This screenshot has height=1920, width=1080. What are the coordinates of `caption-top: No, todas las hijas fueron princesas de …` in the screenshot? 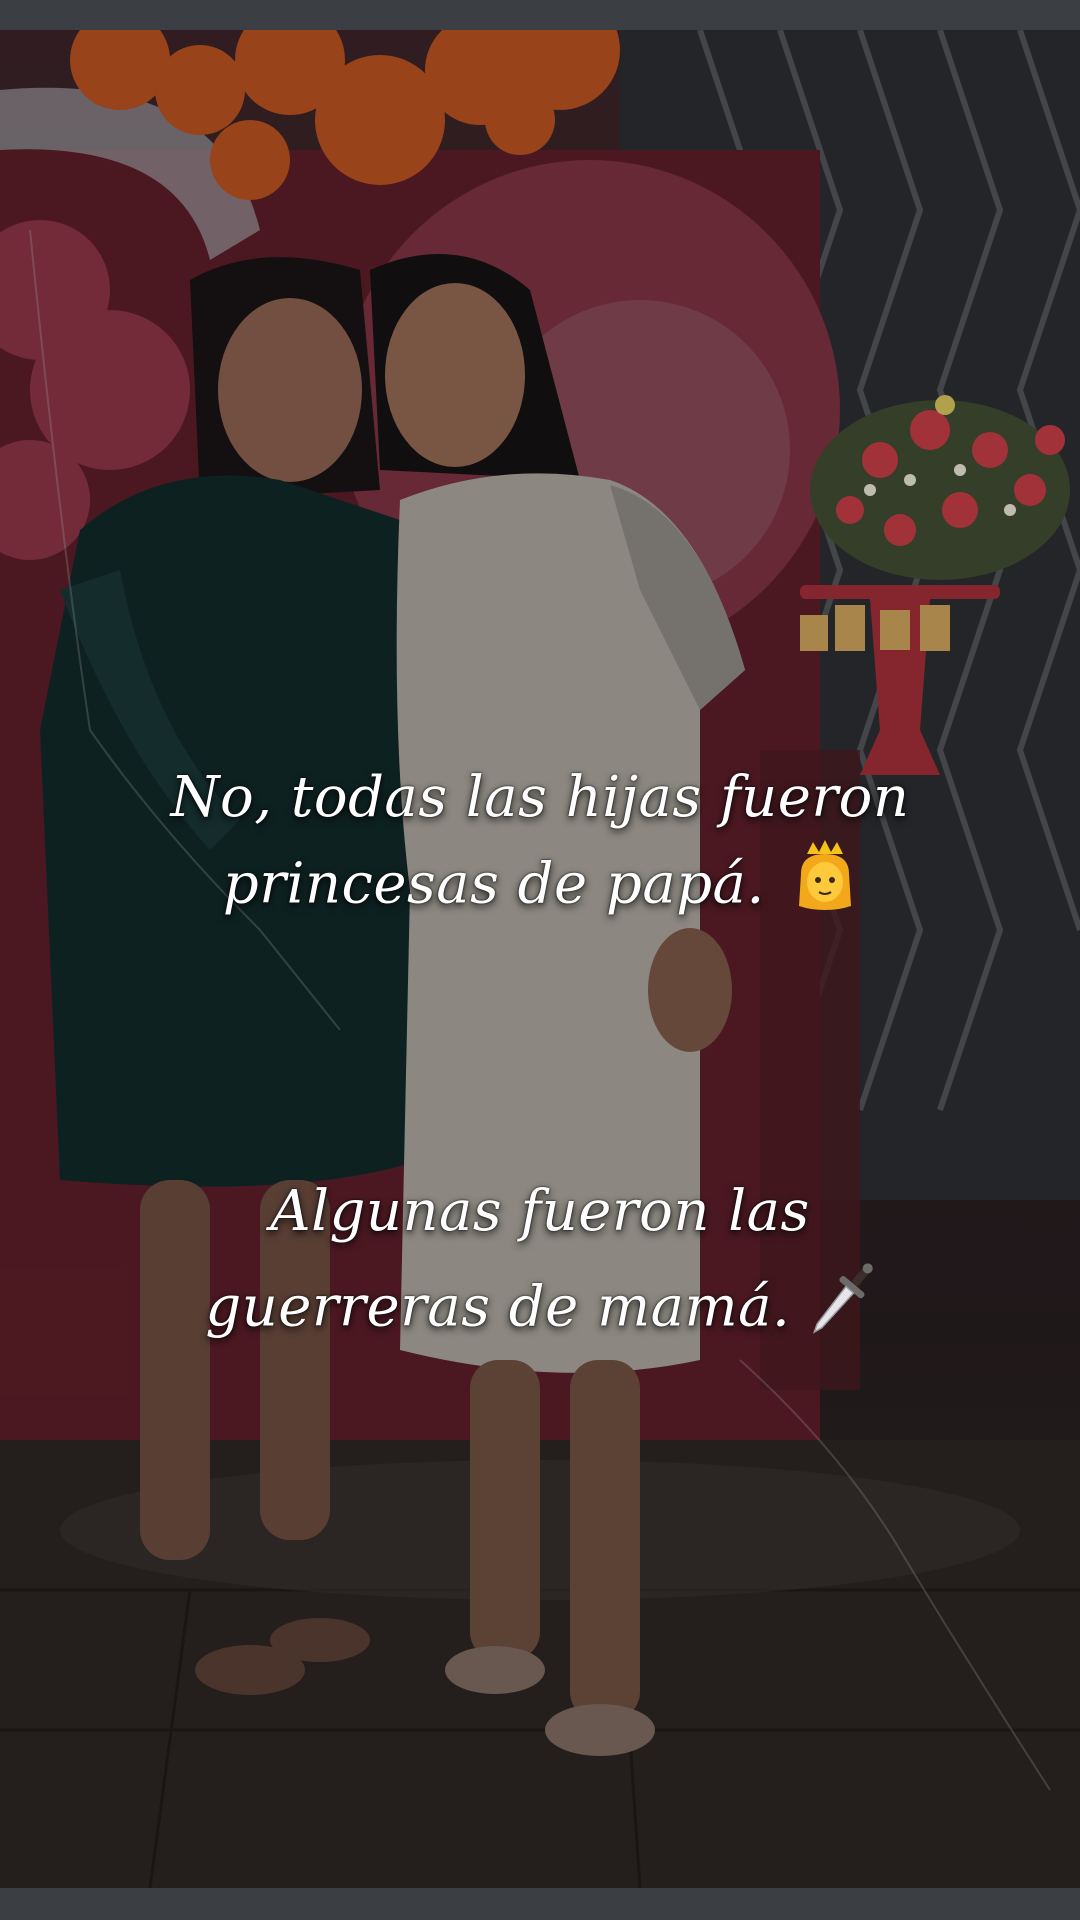 It's located at (540, 846).